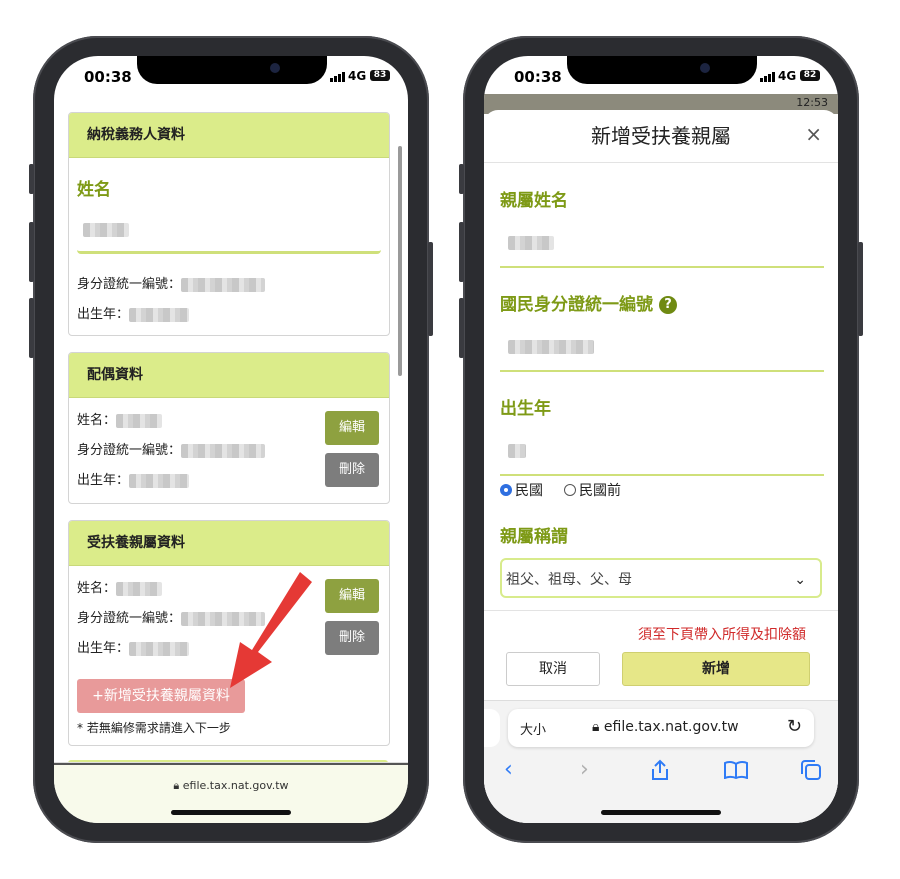 This screenshot has width=900, height=879. I want to click on dependent-name-row: 姓名：, so click(120, 586).